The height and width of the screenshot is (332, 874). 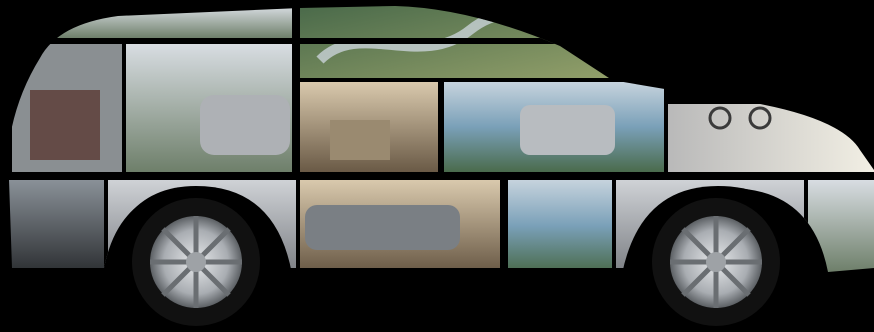 What do you see at coordinates (196, 262) in the screenshot?
I see `front-wheel` at bounding box center [196, 262].